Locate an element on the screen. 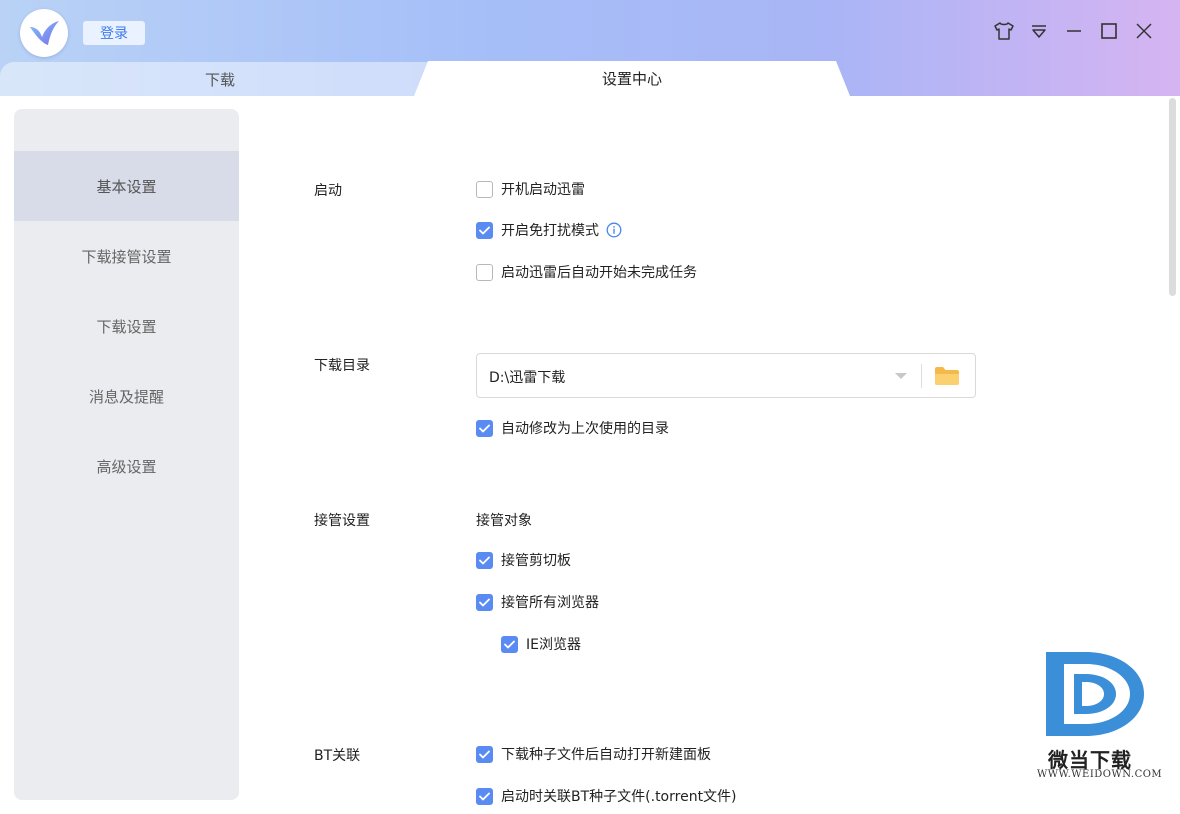  takeover-sub-heading: 接管对象 is located at coordinates (504, 521).